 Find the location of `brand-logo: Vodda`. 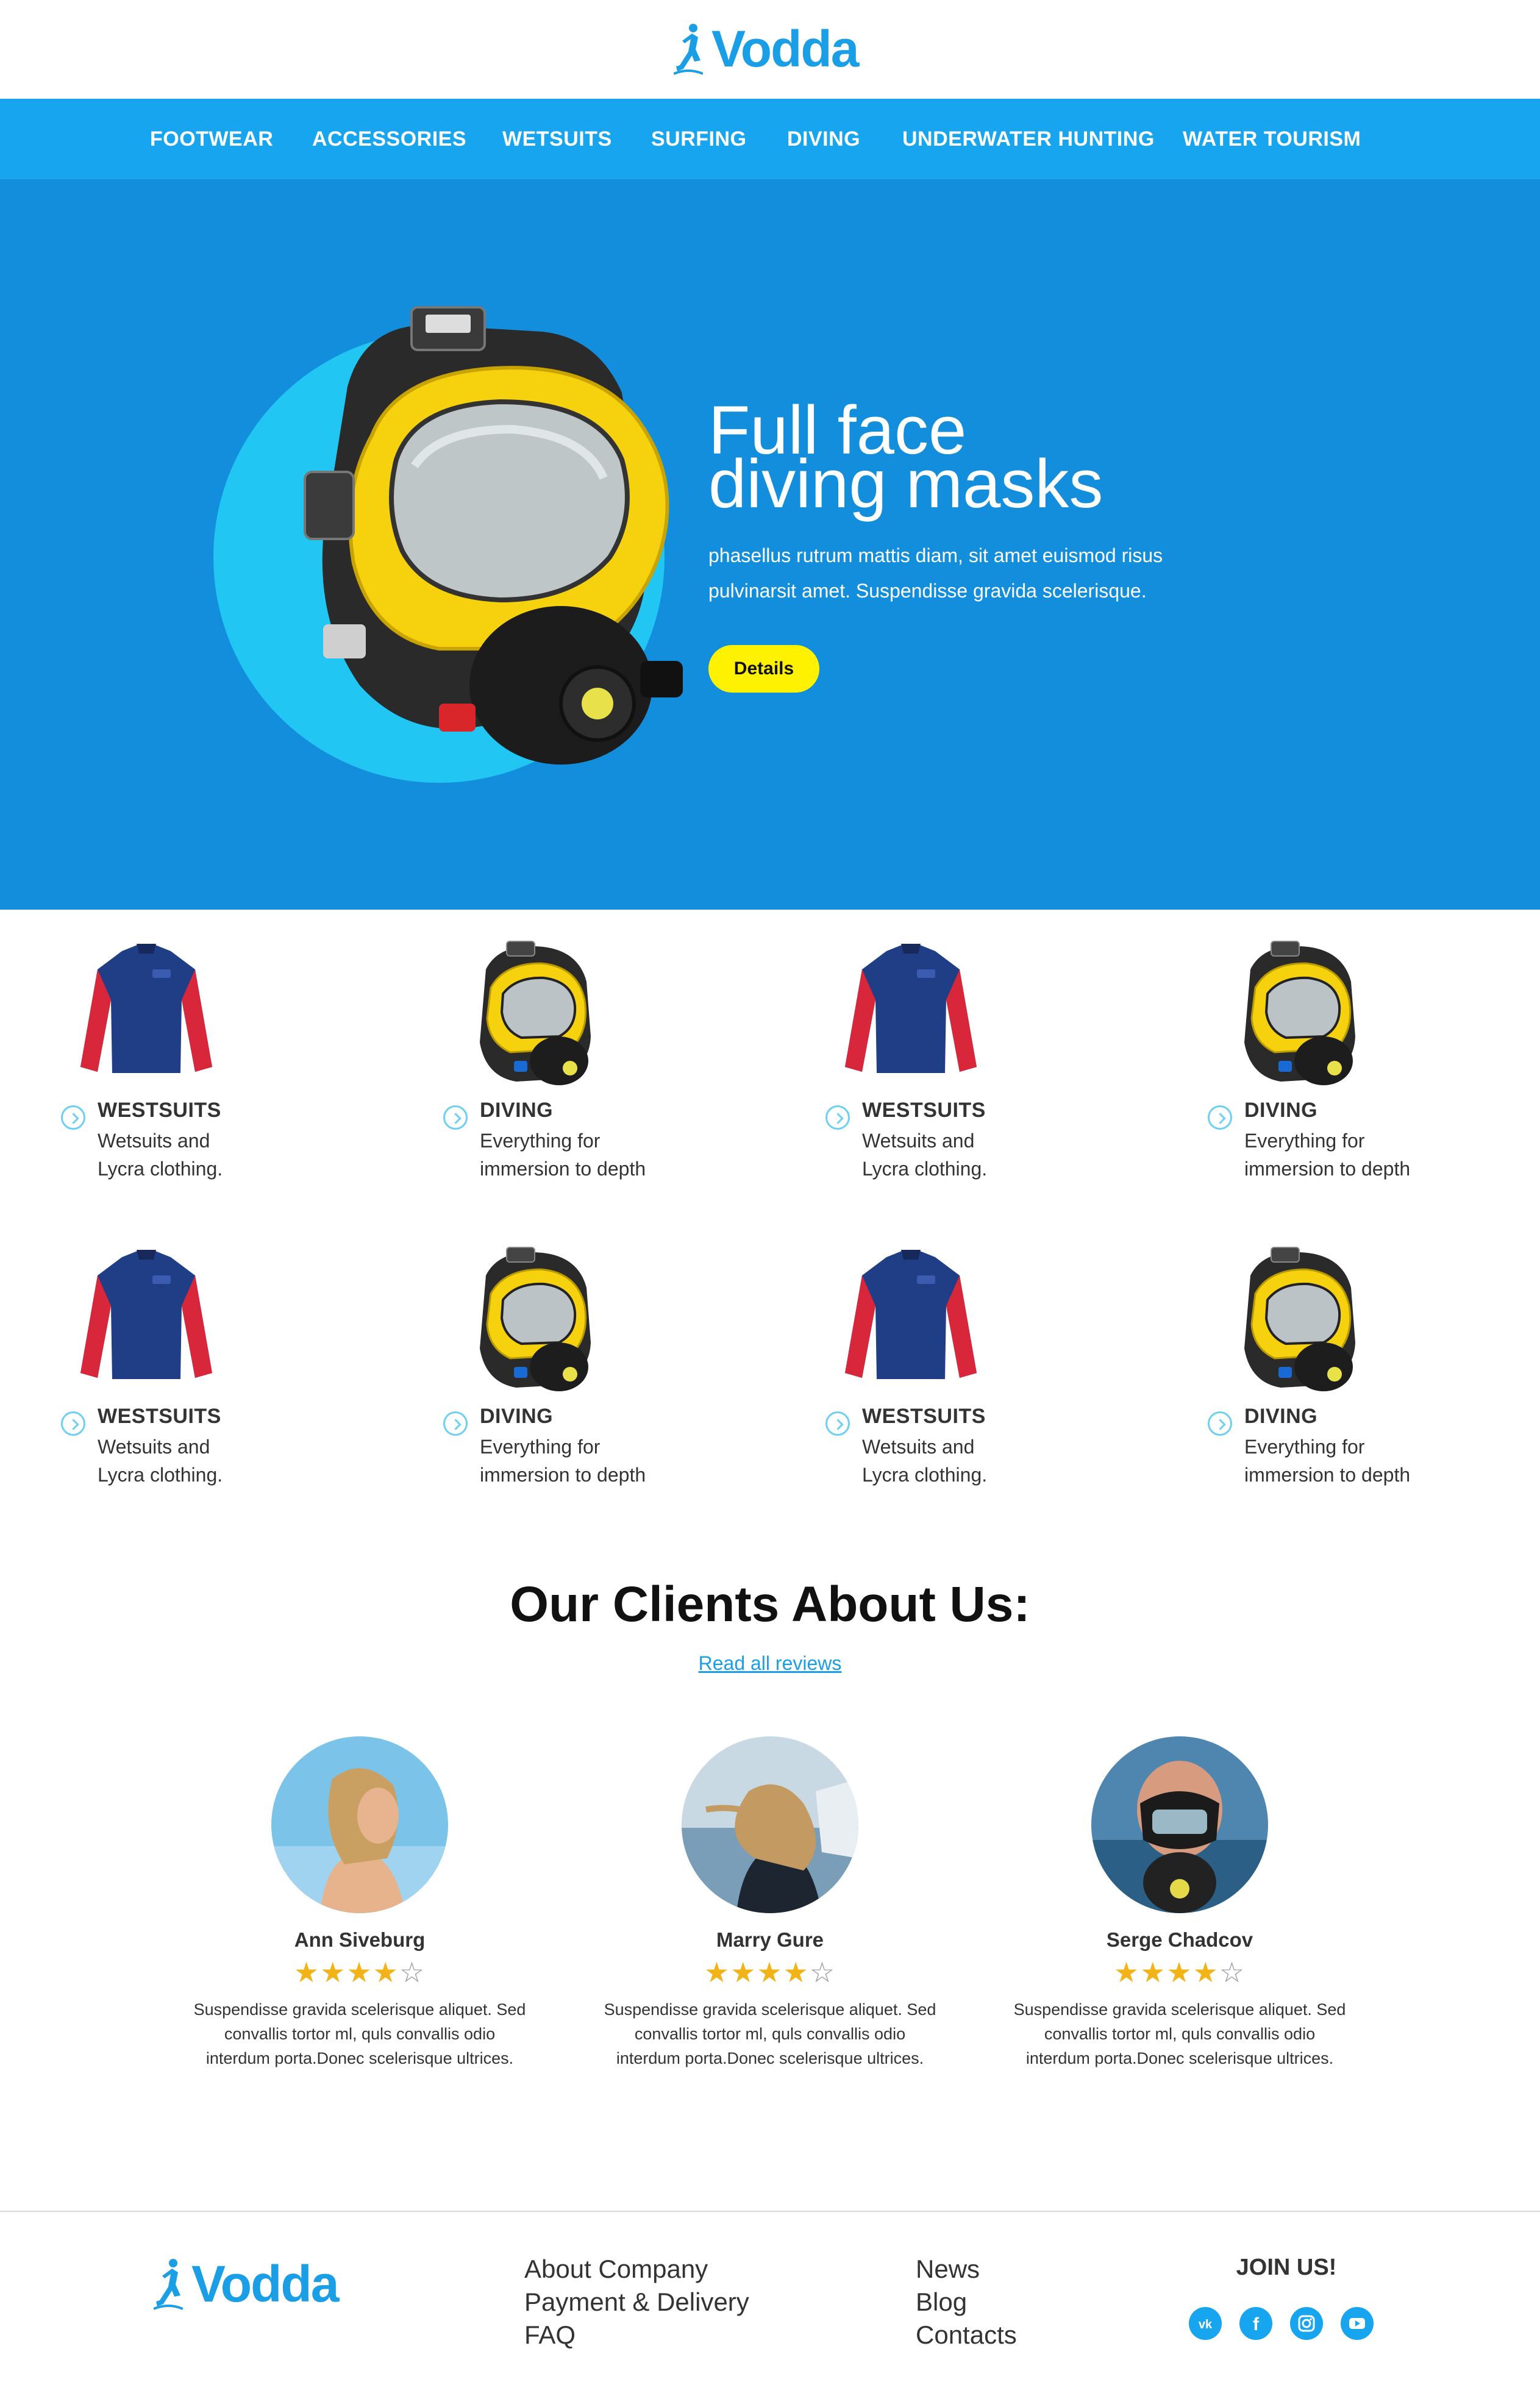

brand-logo: Vodda is located at coordinates (766, 48).